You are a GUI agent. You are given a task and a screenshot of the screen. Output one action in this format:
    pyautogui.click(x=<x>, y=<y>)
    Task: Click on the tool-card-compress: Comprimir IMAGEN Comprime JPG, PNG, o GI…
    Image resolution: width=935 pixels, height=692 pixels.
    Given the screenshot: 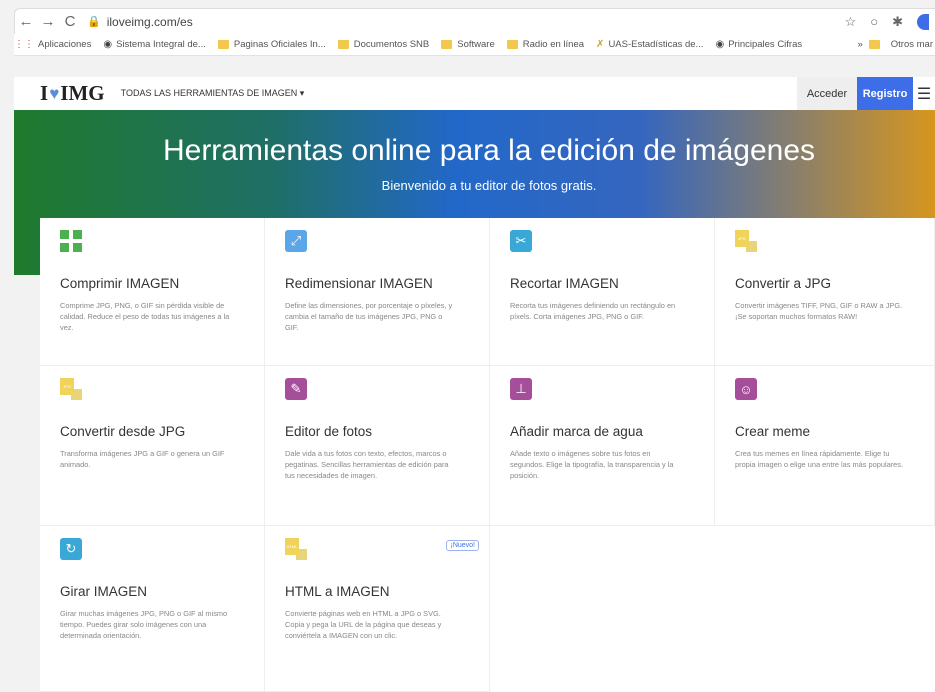 What is the action you would take?
    pyautogui.click(x=152, y=292)
    